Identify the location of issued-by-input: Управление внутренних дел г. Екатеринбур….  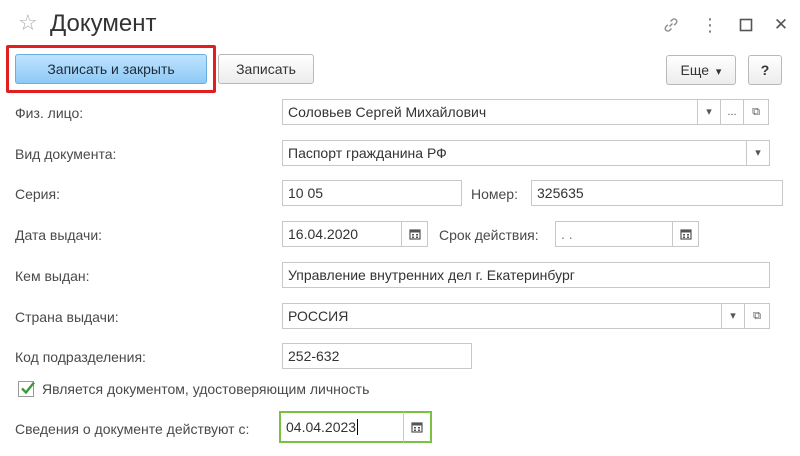
(526, 275).